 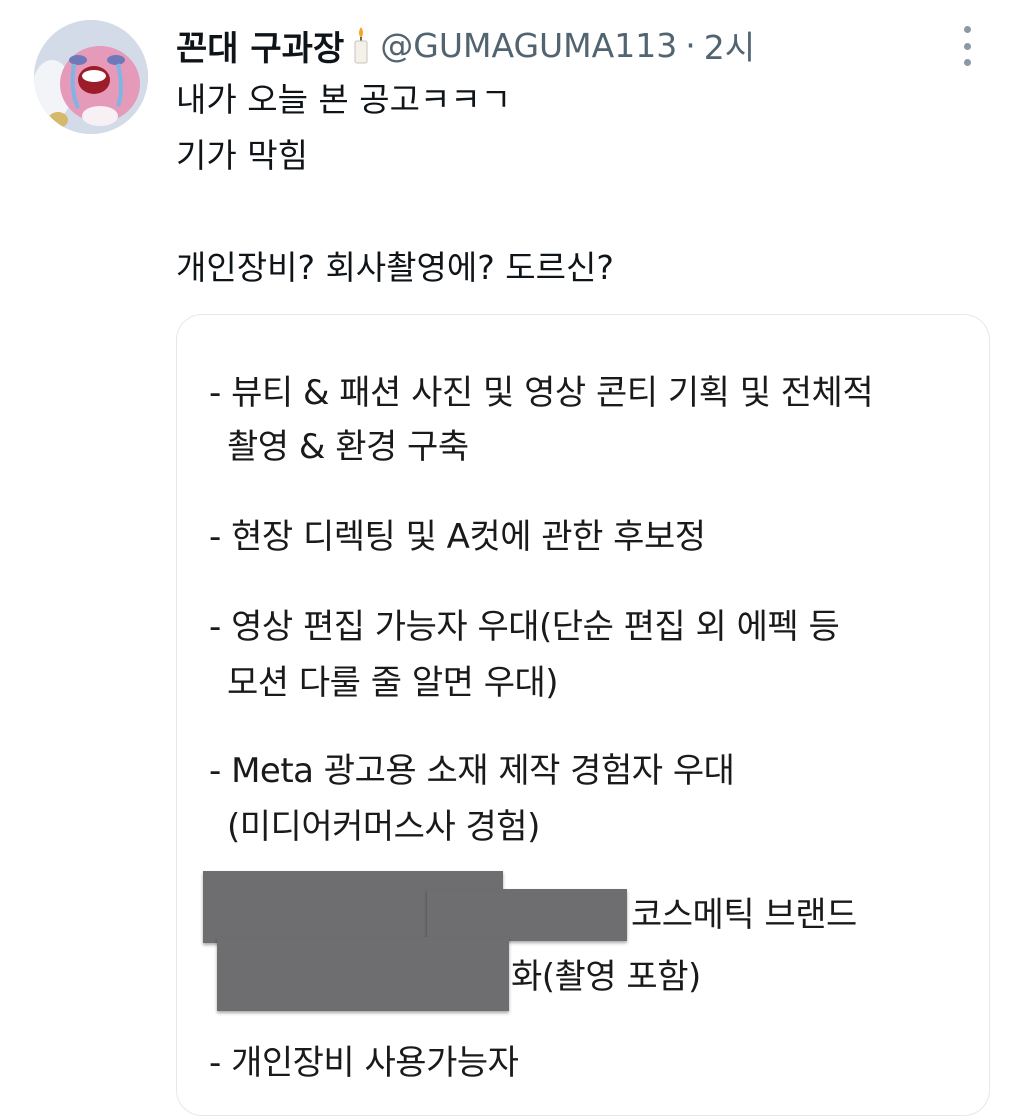 I want to click on tweet-text-line: 기가 막힘, so click(x=242, y=155).